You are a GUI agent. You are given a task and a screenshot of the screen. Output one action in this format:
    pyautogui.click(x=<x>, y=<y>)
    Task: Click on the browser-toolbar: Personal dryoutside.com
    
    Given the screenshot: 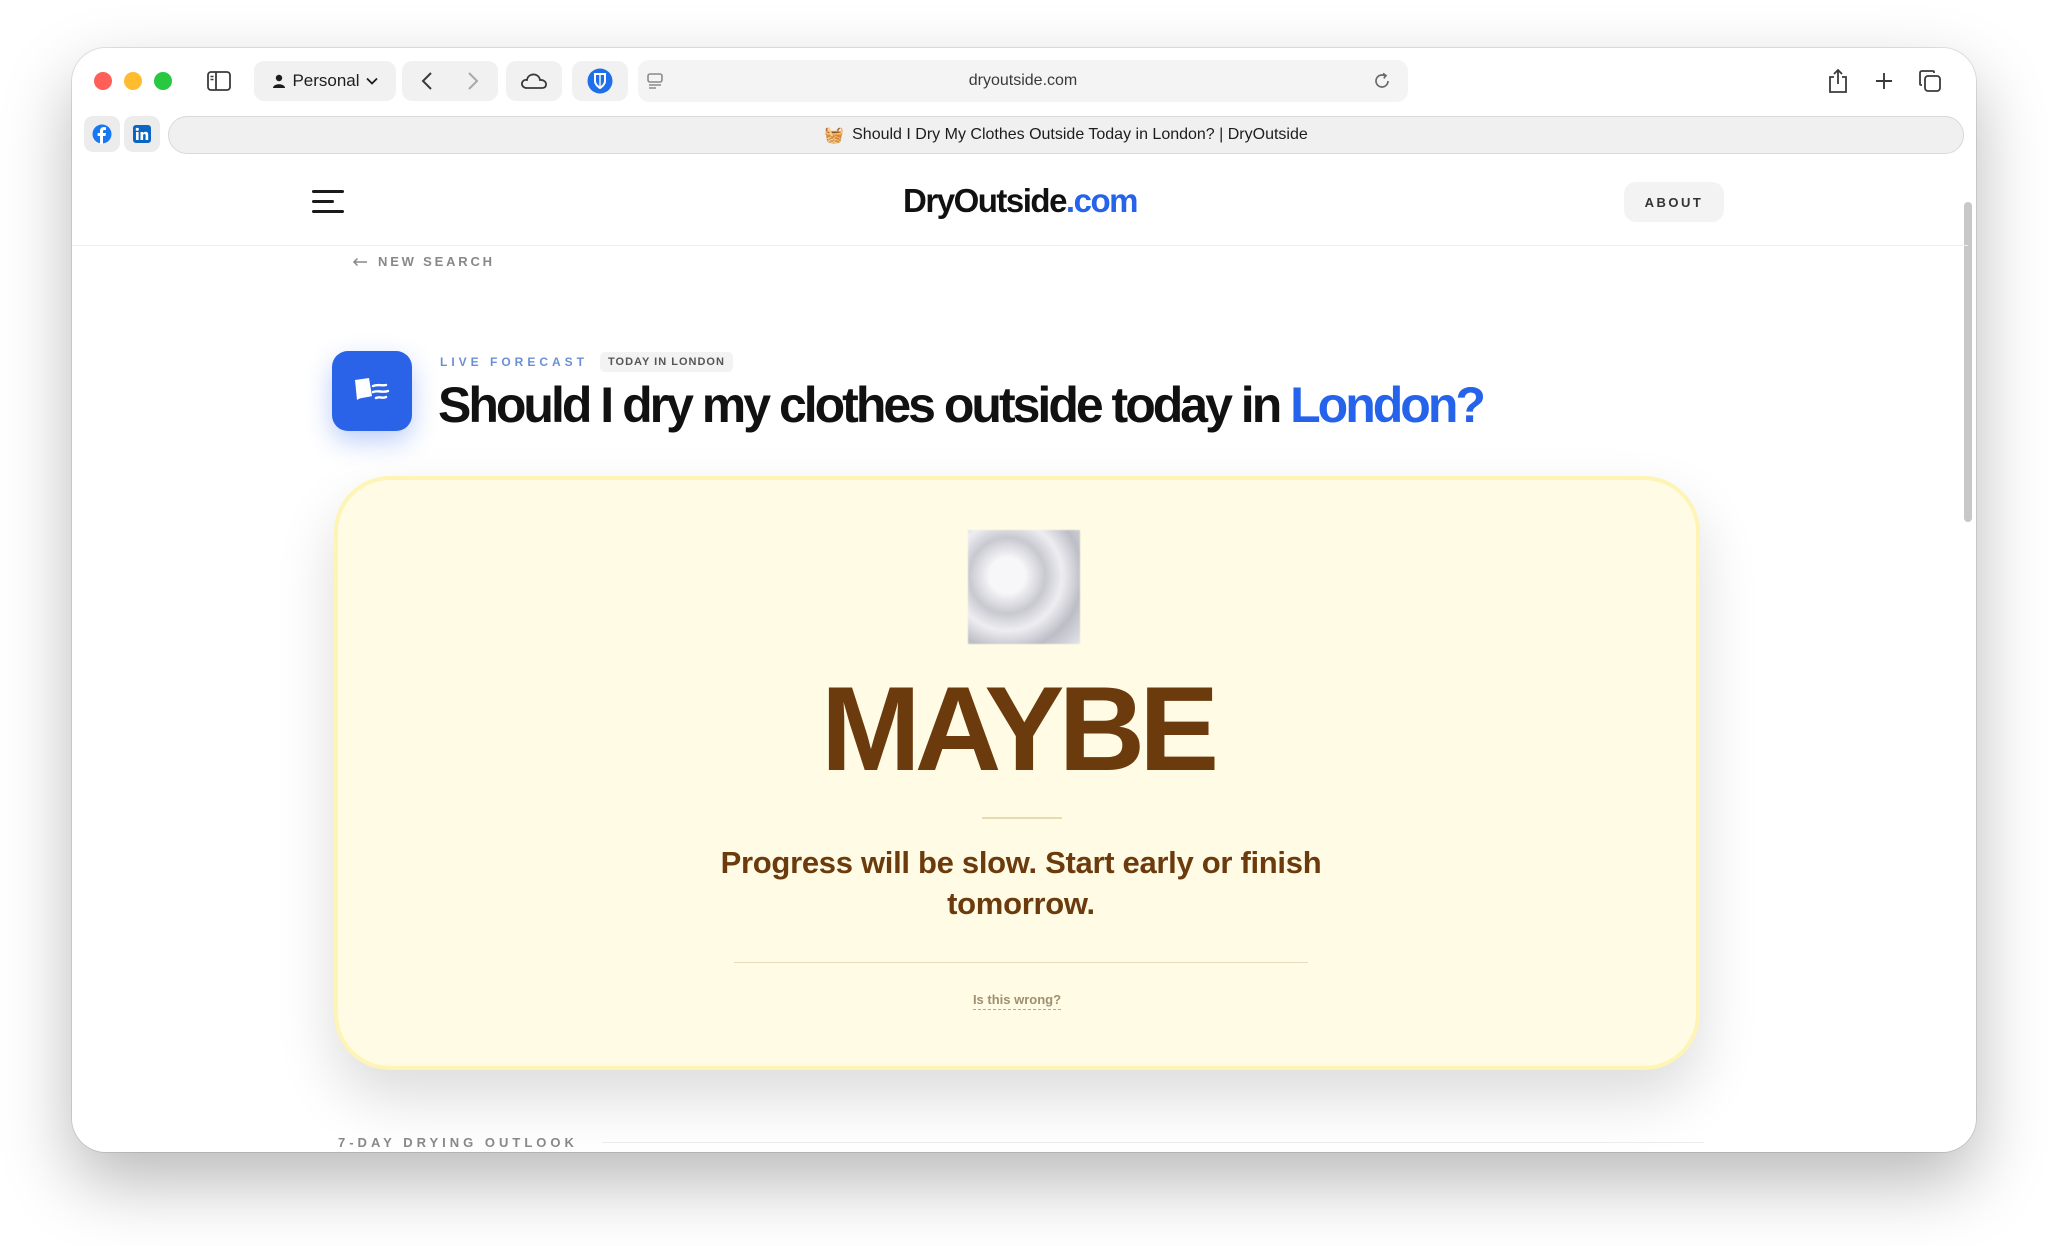 What is the action you would take?
    pyautogui.click(x=1024, y=81)
    